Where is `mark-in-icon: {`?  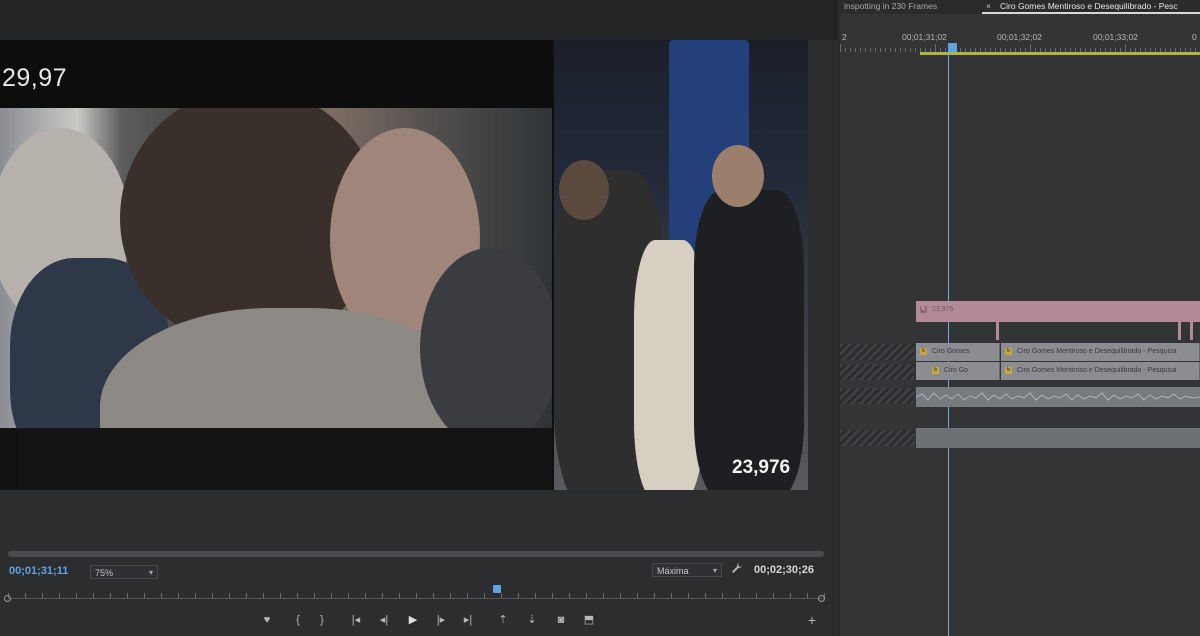
mark-in-icon: { is located at coordinates (298, 620).